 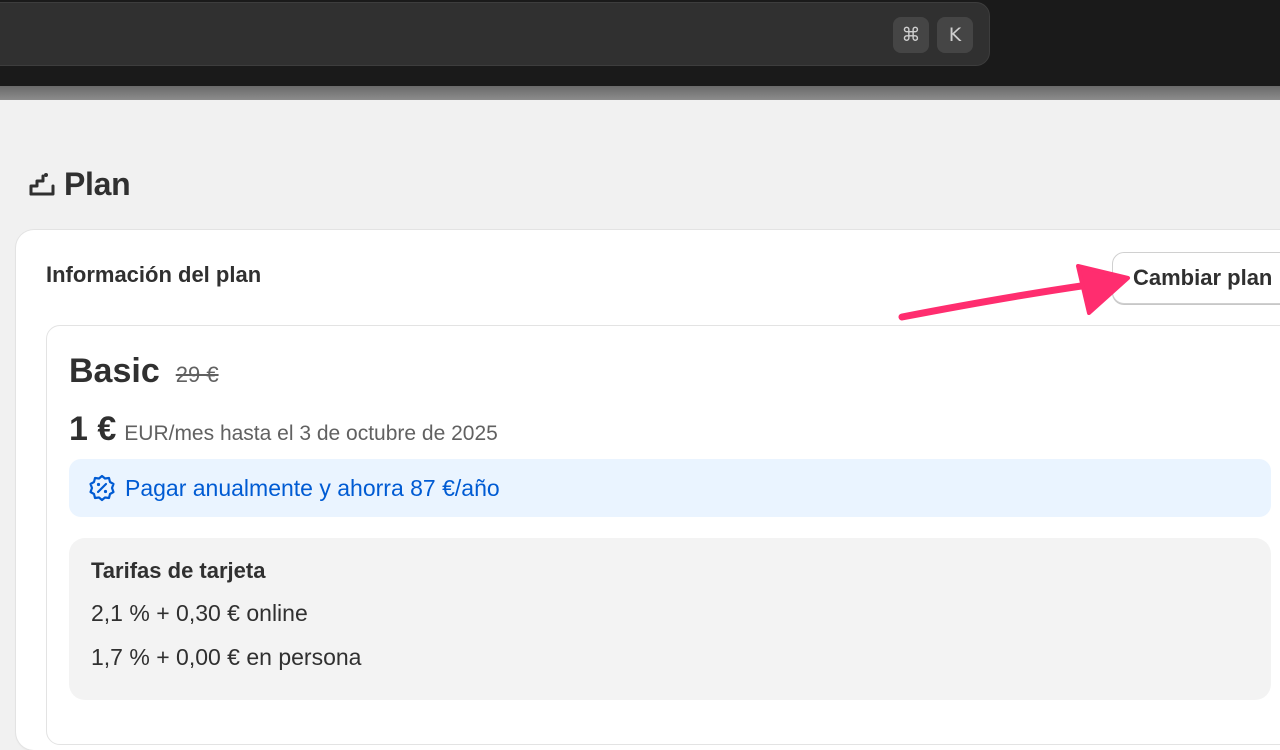 I want to click on price-period: EUR/mes hasta el 3 de octubre de 2025, so click(x=311, y=433).